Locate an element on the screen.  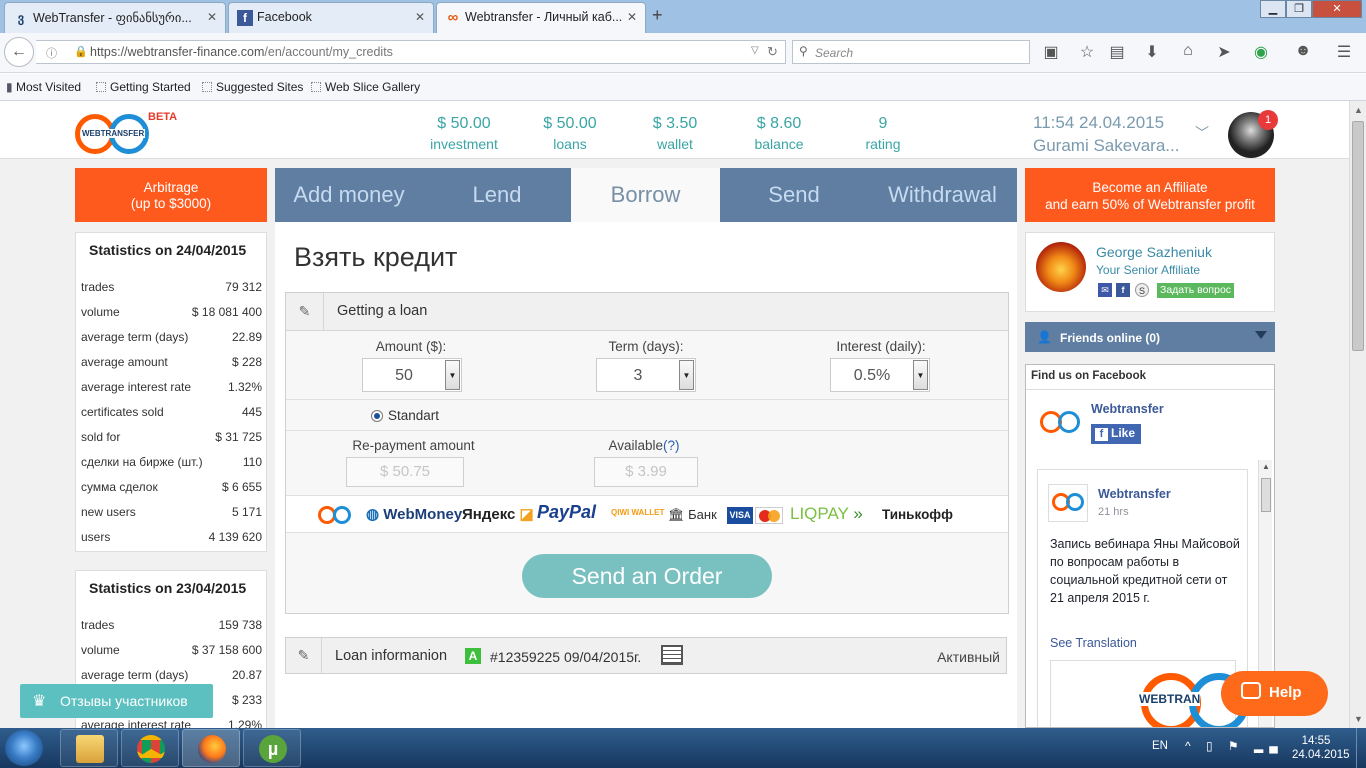
taskbar-chrome is located at coordinates (150, 748).